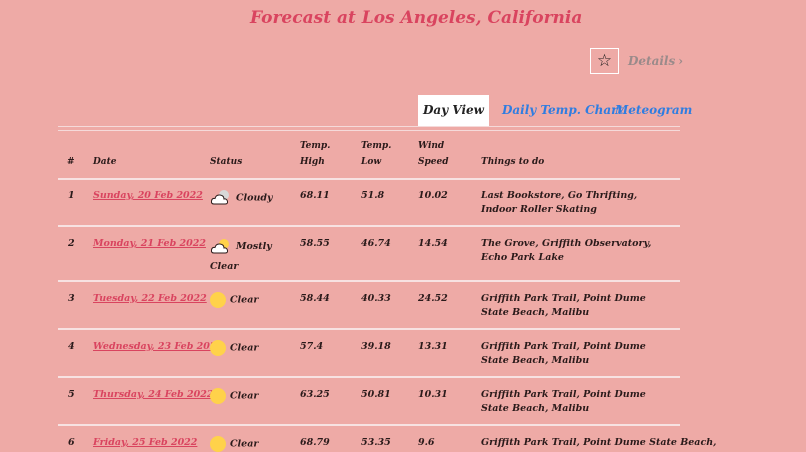  Describe the element at coordinates (71, 195) in the screenshot. I see `row-num: 1` at that location.